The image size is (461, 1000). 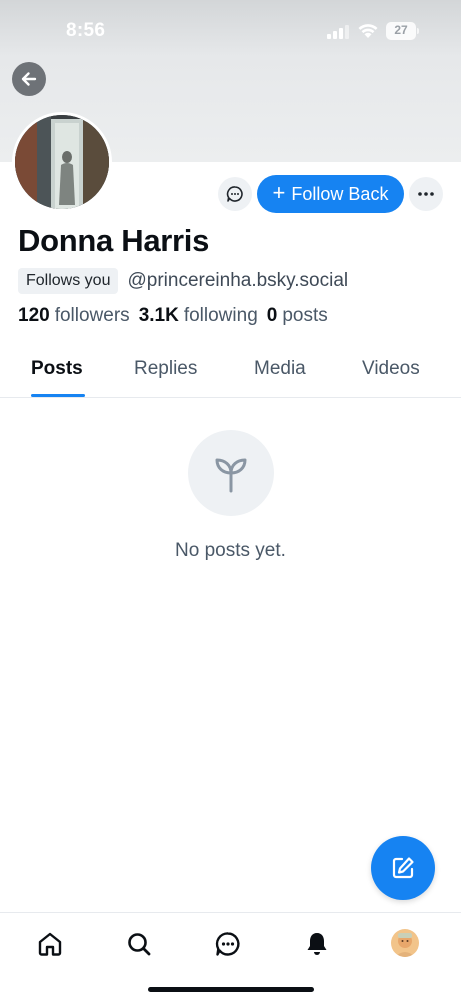 I want to click on battery-icon: 27, so click(x=403, y=31).